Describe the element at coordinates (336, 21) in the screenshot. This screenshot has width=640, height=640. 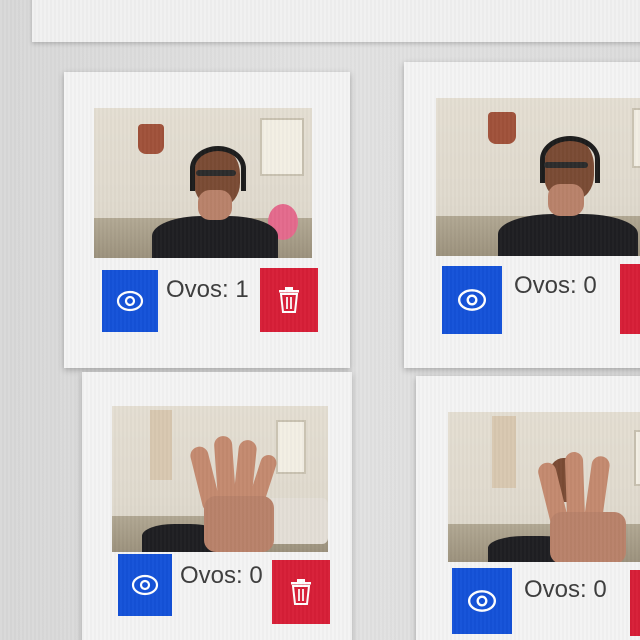
I see `top-header-bar` at that location.